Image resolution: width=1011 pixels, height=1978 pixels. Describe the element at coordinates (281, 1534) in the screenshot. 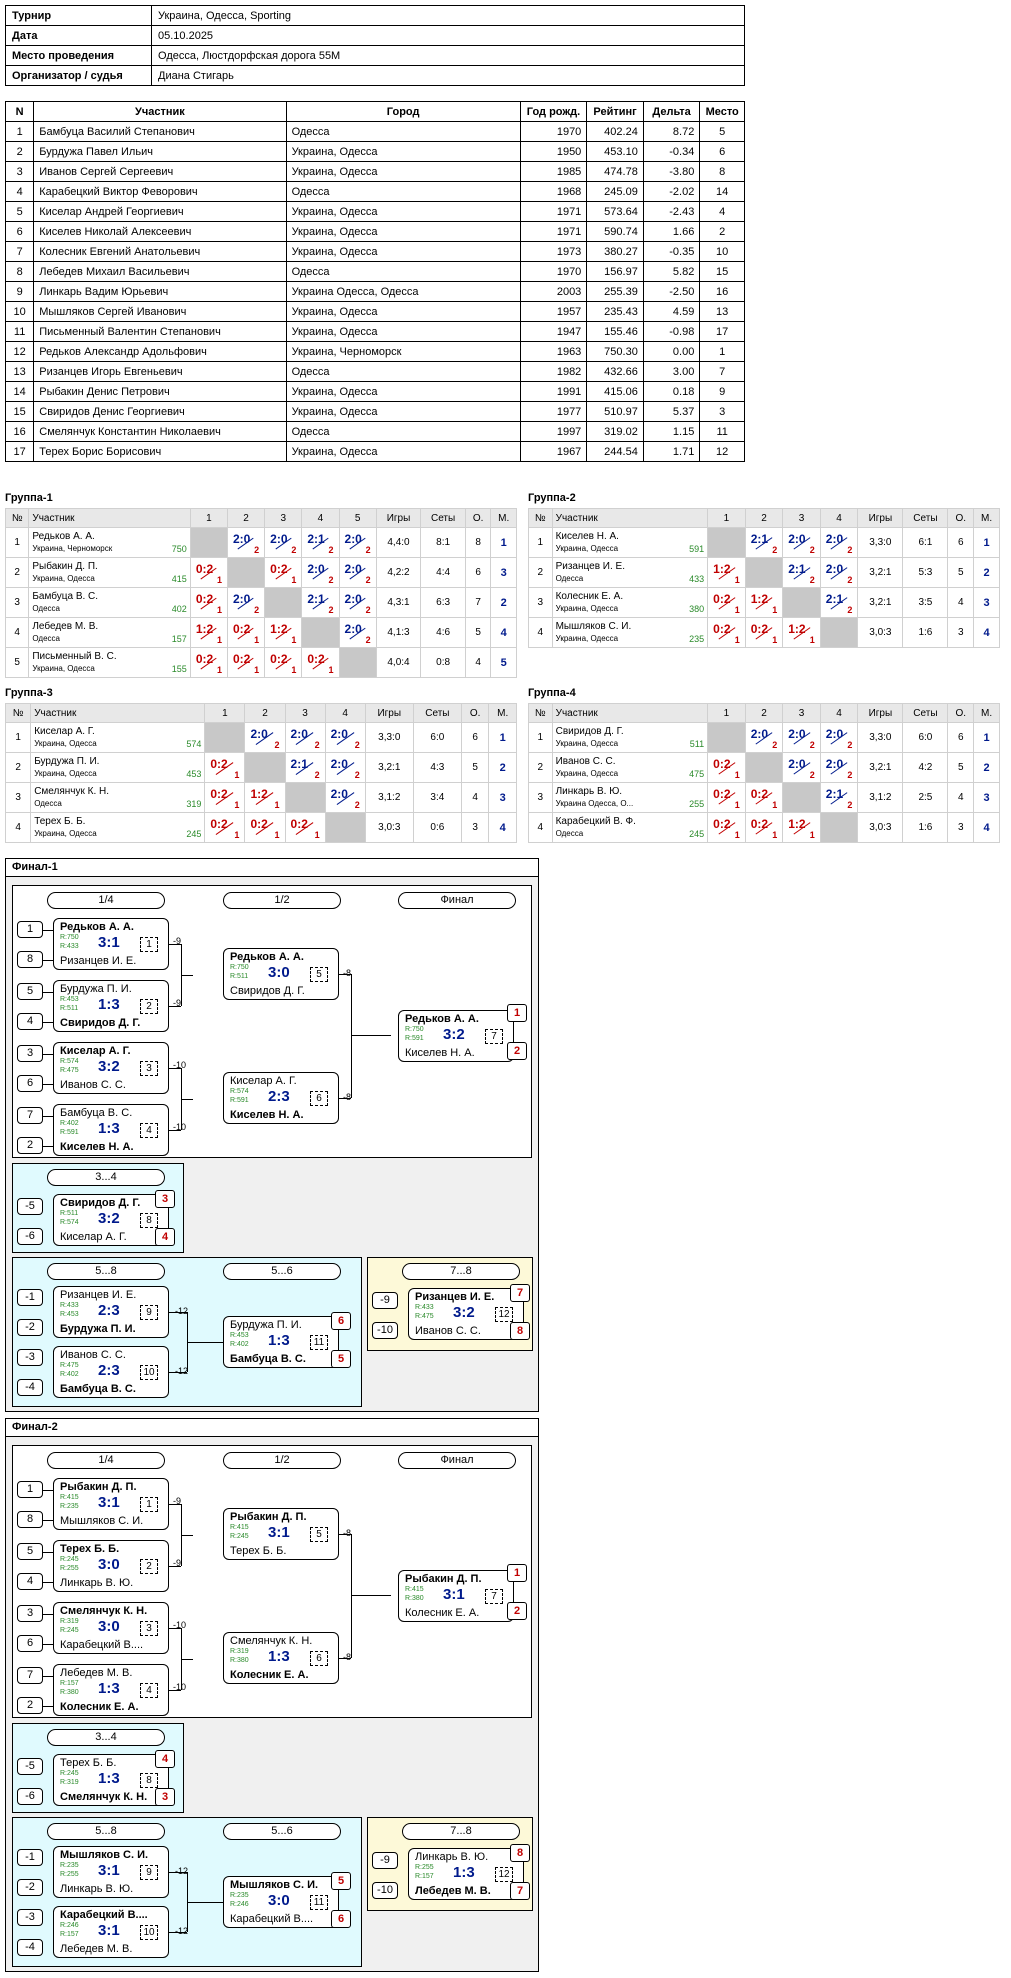

I see `match-box: Рыбакин Д. П. R:415 R:245 3:1 5 Терех Б. Б.` at that location.